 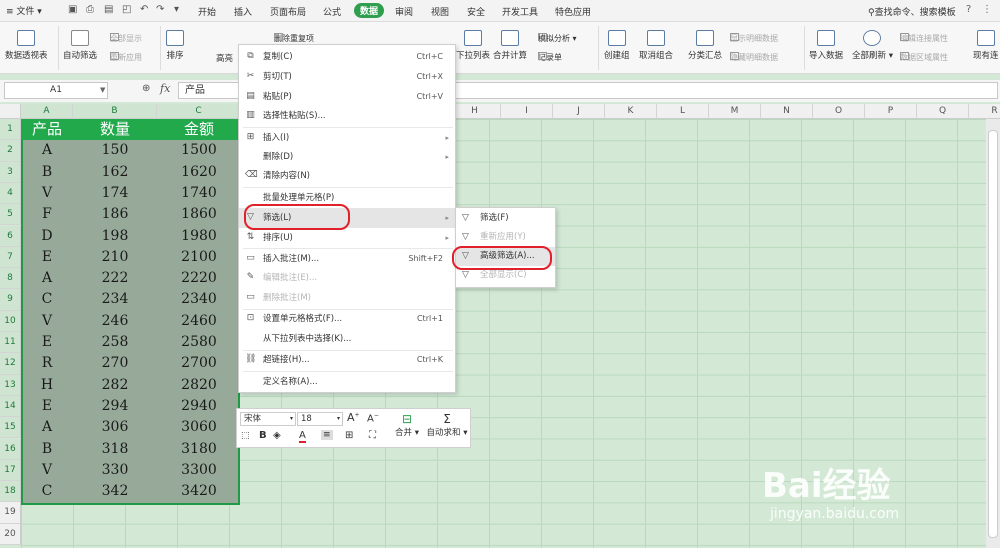 What do you see at coordinates (90, 9) in the screenshot?
I see `export-pdf-icon: ⎙` at bounding box center [90, 9].